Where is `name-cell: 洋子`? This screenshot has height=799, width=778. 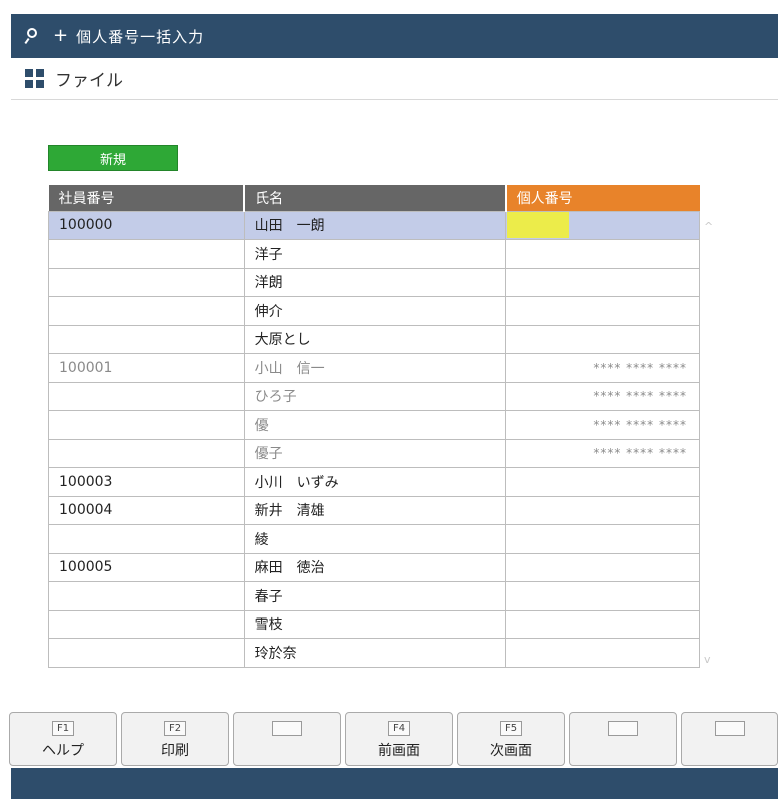 name-cell: 洋子 is located at coordinates (375, 254).